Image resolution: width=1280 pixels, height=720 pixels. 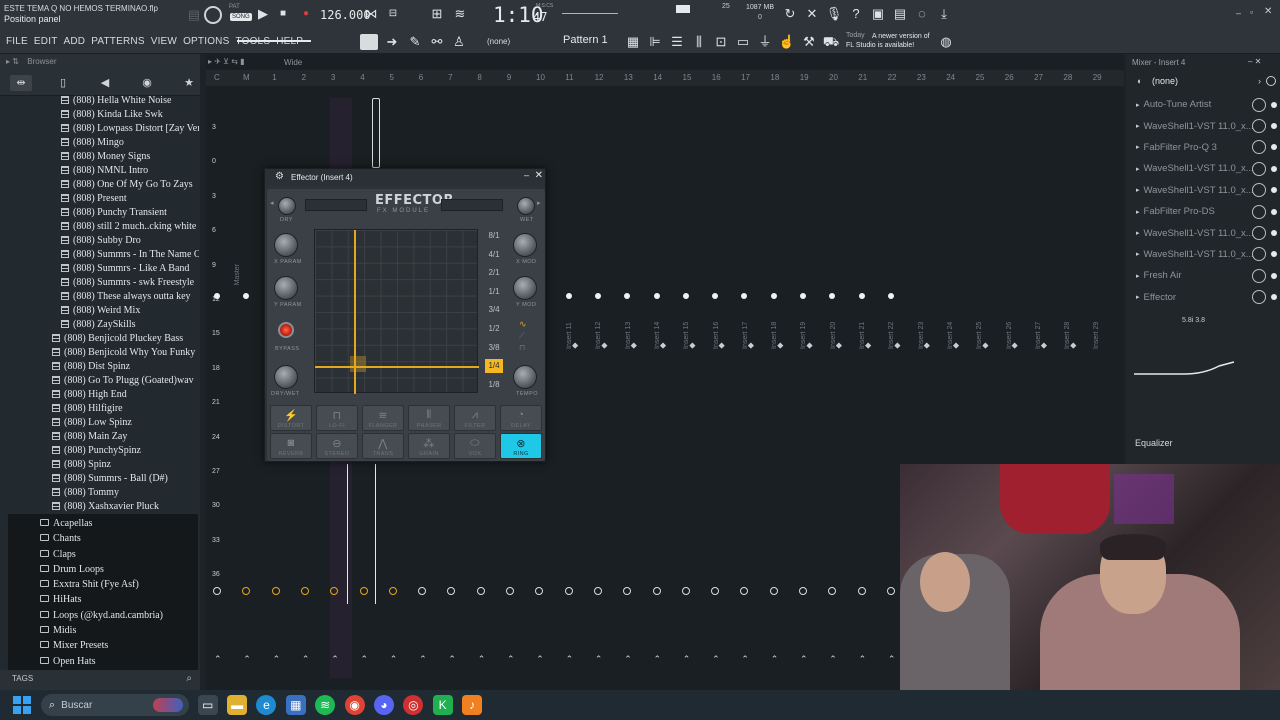 I want to click on taskbar-search: ⌕ Buscar, so click(x=115, y=705).